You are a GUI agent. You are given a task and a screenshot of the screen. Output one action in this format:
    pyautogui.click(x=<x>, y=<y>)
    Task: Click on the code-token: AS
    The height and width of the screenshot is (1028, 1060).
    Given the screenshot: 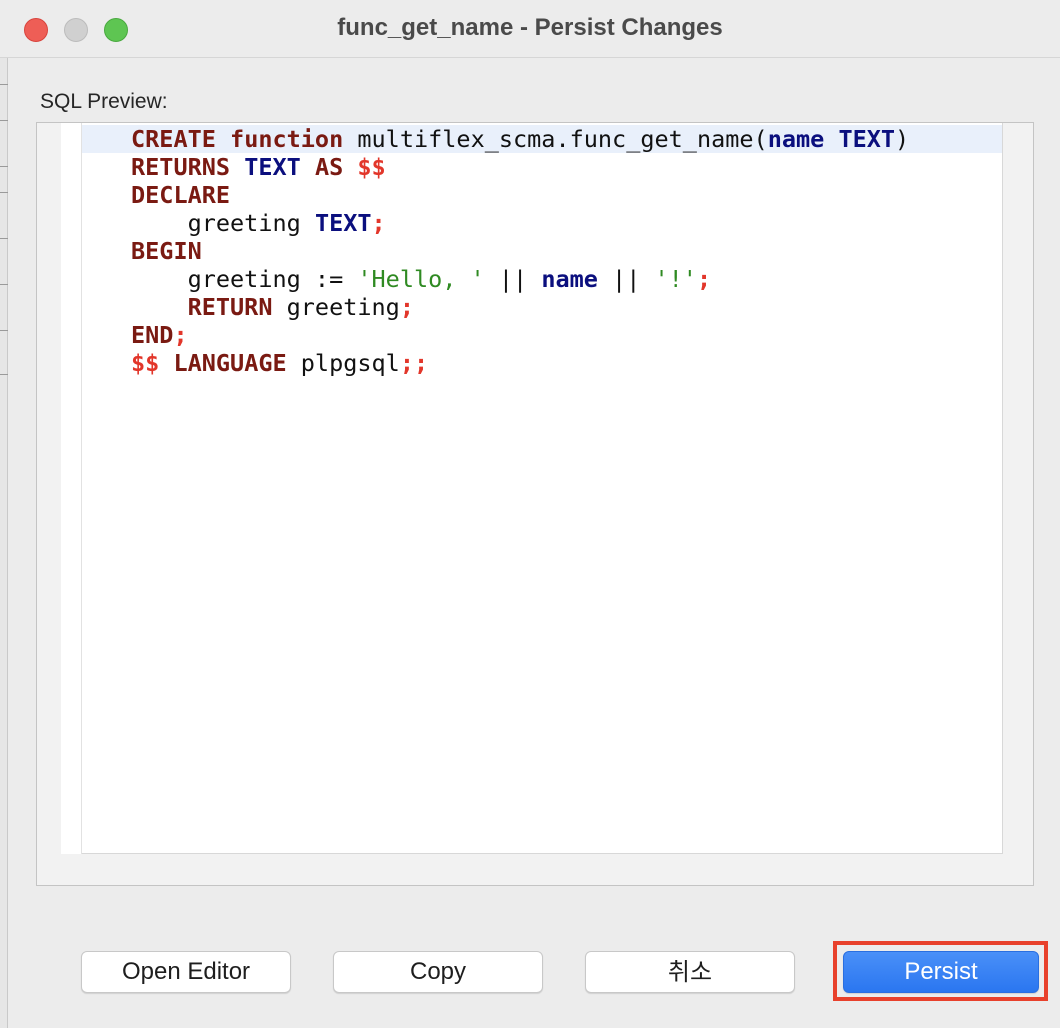 What is the action you would take?
    pyautogui.click(x=329, y=167)
    